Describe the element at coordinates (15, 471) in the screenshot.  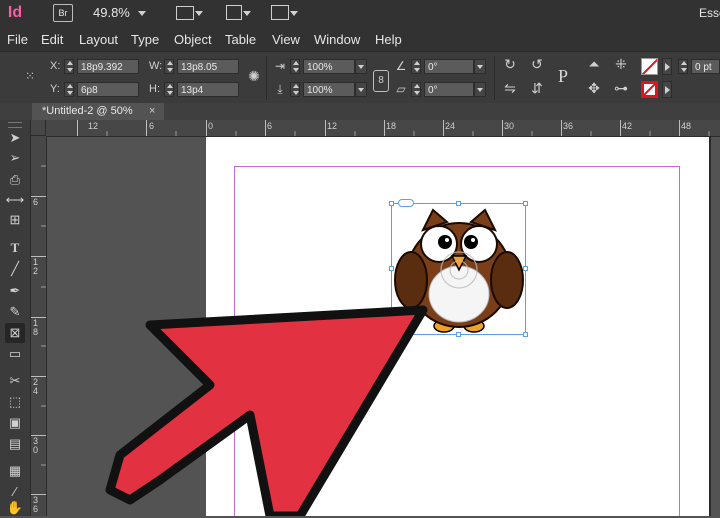
I see `note-tool-icon: ▦` at that location.